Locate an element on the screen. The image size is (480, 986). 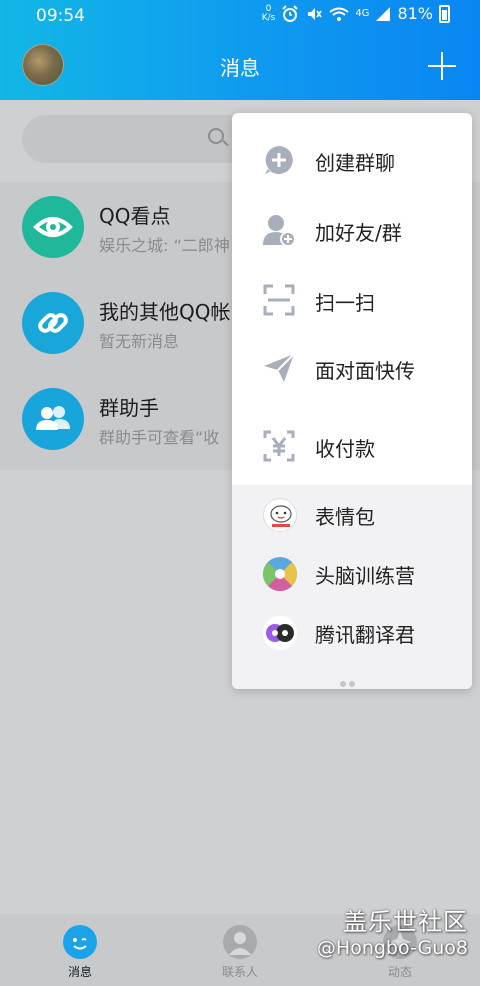
app-label: 头脑训练营 is located at coordinates (365, 576).